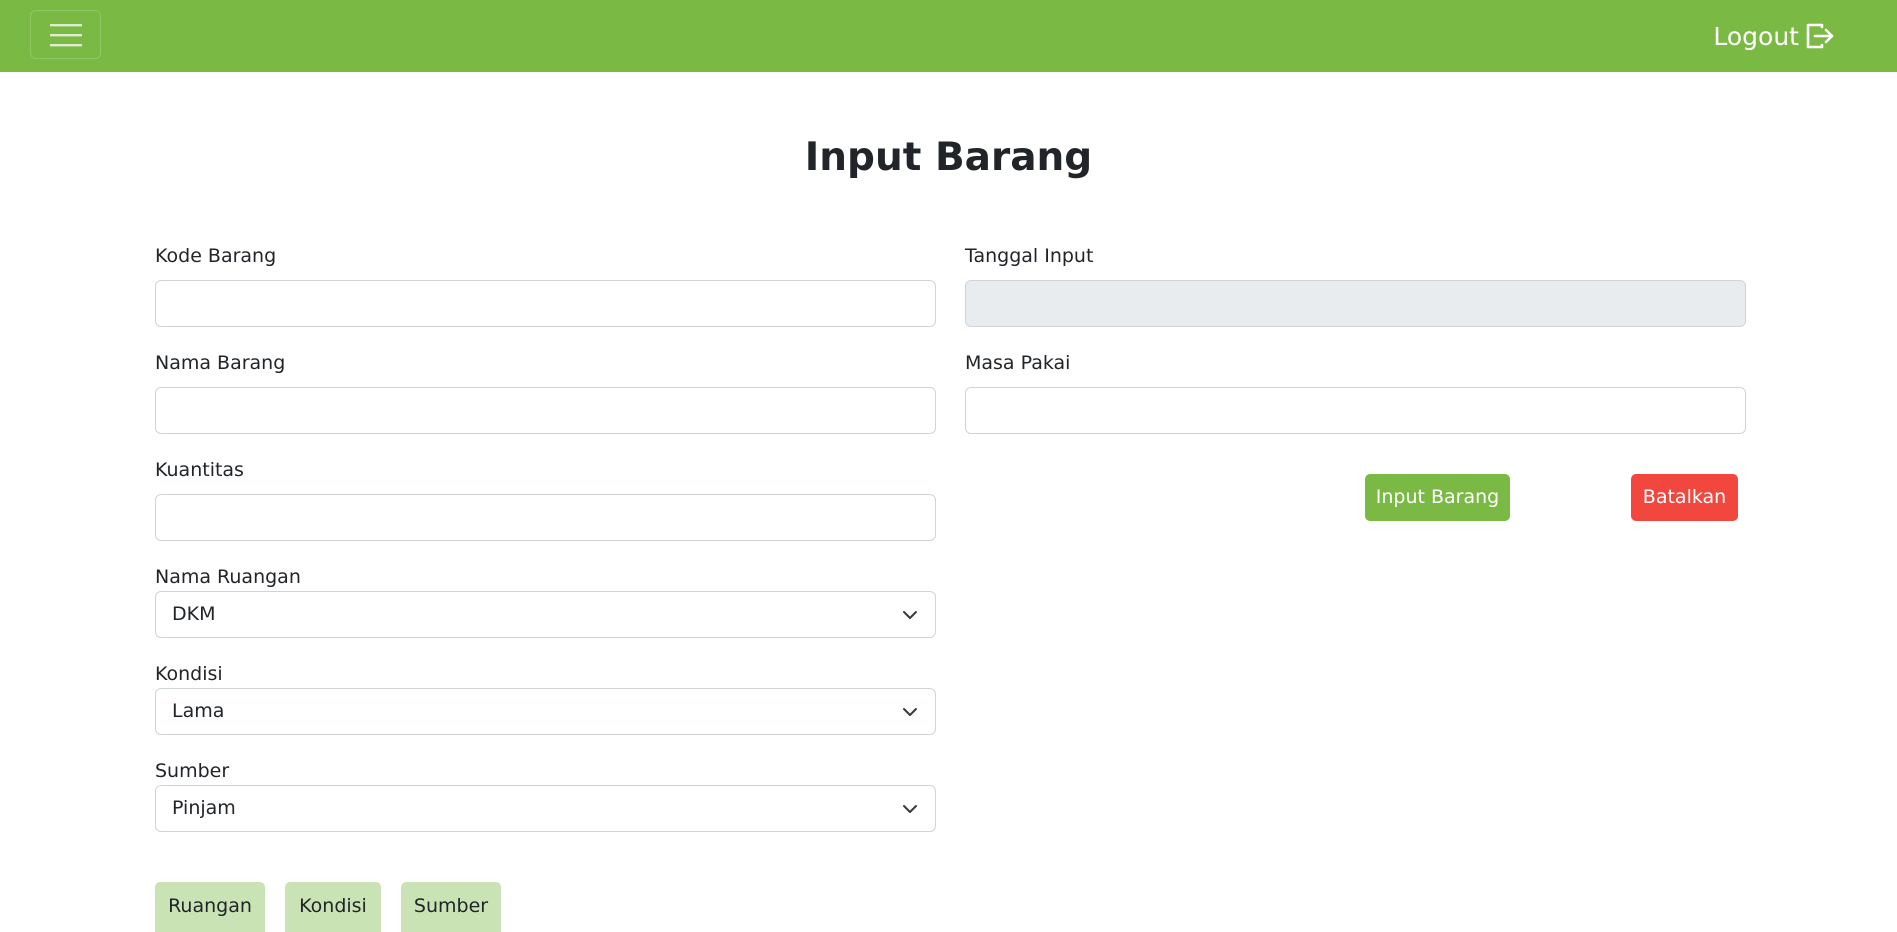 The width and height of the screenshot is (1897, 932). Describe the element at coordinates (545, 614) in the screenshot. I see `nama-ruangan-select: DKM` at that location.